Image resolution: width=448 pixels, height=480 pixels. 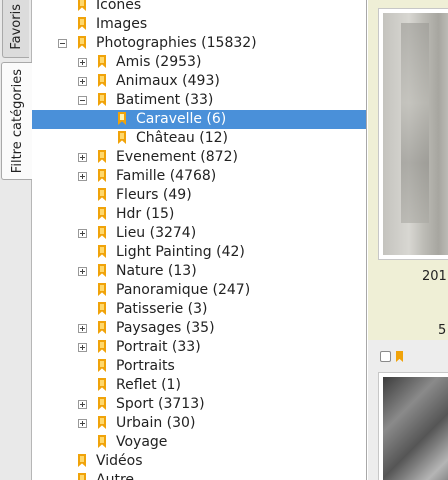 I want to click on tree-item: Urbain (30), so click(x=199, y=423).